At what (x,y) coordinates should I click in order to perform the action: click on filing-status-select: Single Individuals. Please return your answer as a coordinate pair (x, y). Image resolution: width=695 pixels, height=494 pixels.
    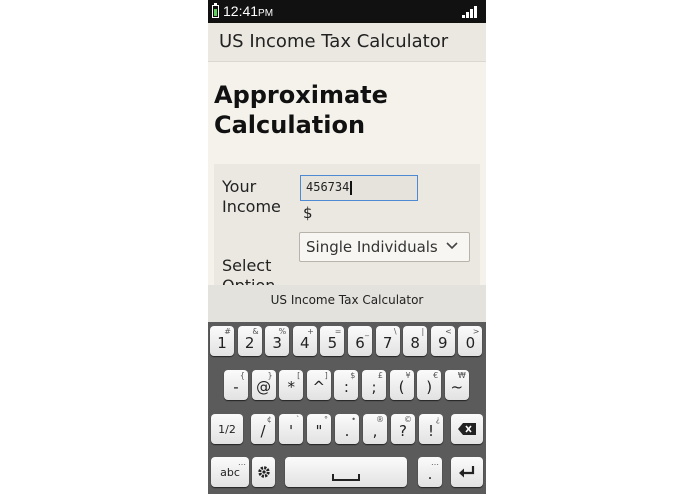
    Looking at the image, I should click on (384, 247).